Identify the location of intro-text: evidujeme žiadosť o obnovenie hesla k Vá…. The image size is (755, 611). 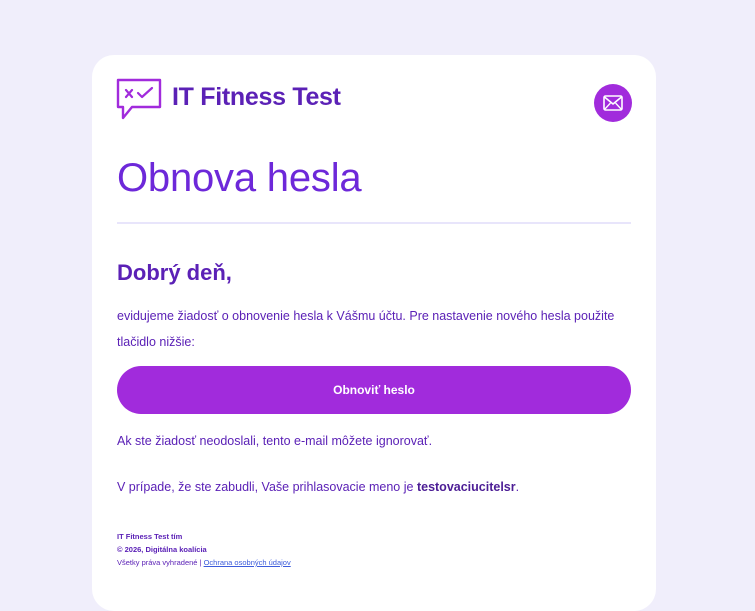
(366, 329).